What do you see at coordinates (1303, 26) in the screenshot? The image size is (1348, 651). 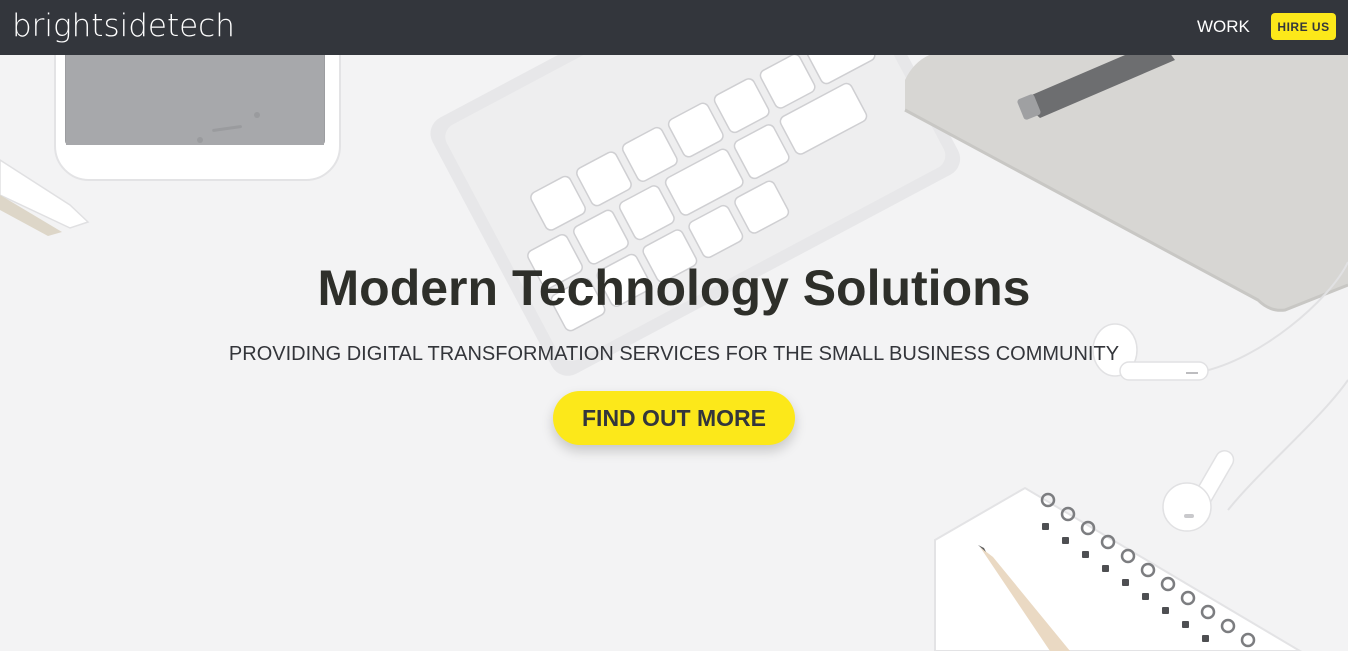 I see `hire-us-button: HIRE US` at bounding box center [1303, 26].